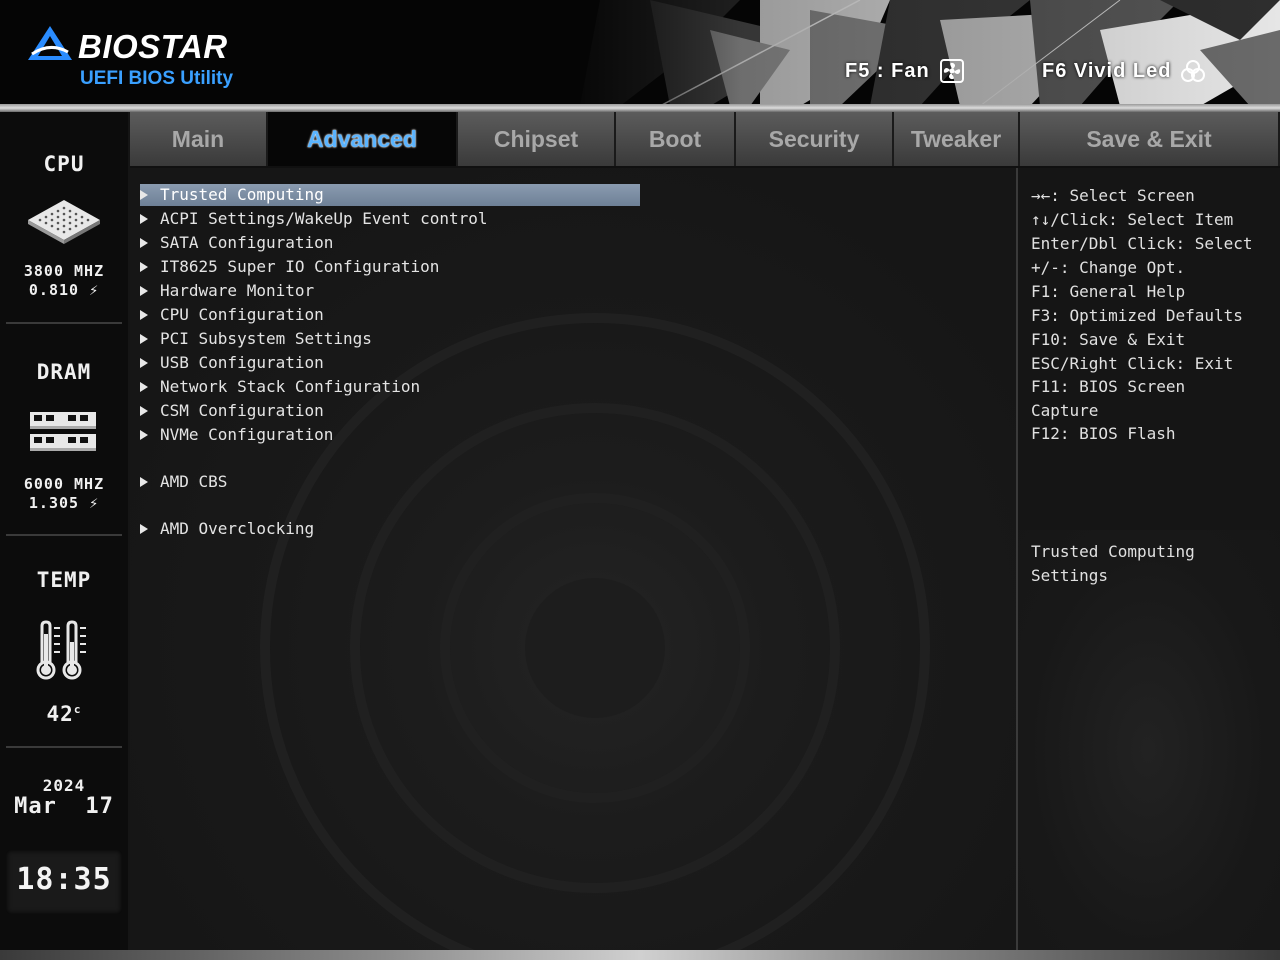 The height and width of the screenshot is (960, 1280). I want to click on cpu-voltage-value: 0.810, so click(54, 290).